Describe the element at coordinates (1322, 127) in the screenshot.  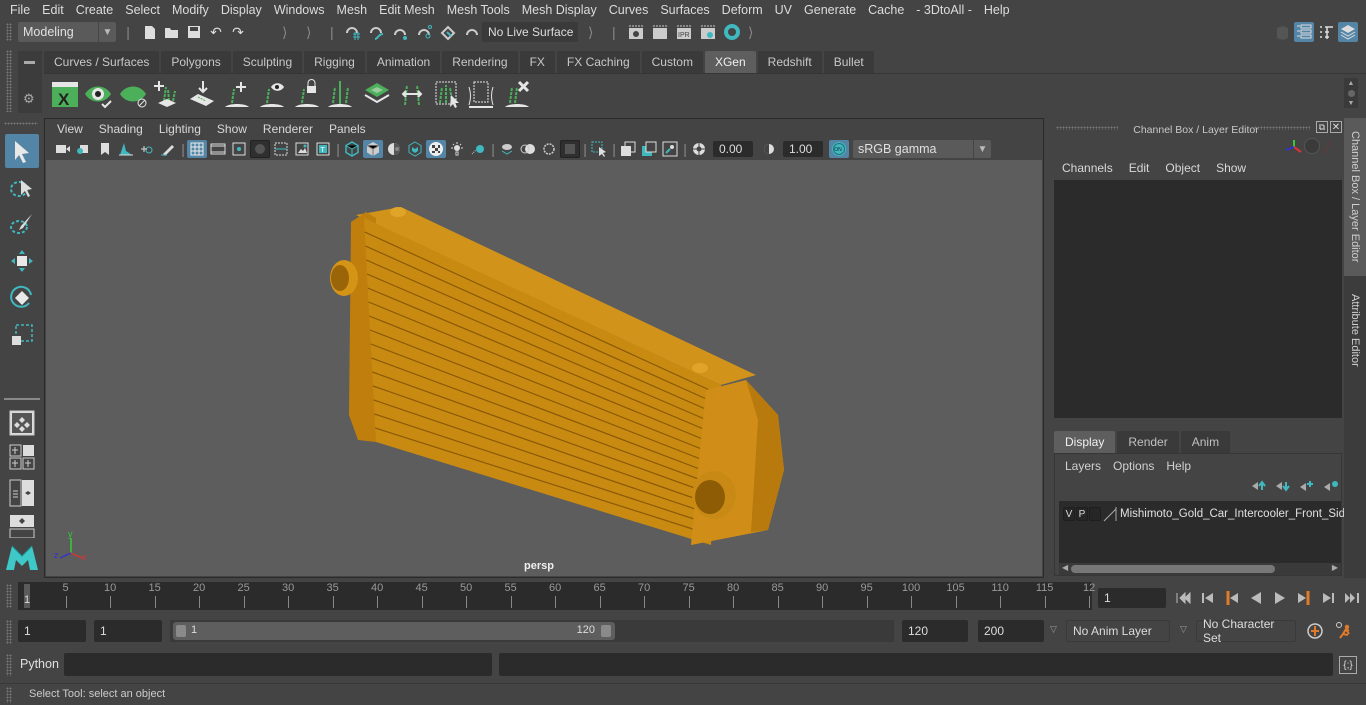
I see `float-panel-icon: ⧉` at that location.